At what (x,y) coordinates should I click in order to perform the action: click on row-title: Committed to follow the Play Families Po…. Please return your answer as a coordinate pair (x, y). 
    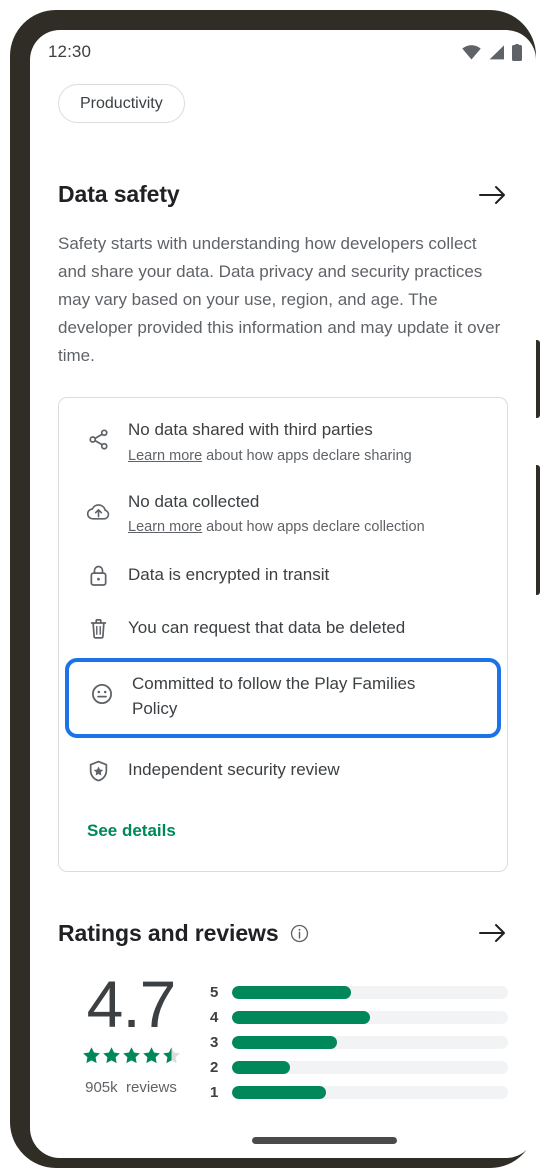
    Looking at the image, I should click on (274, 696).